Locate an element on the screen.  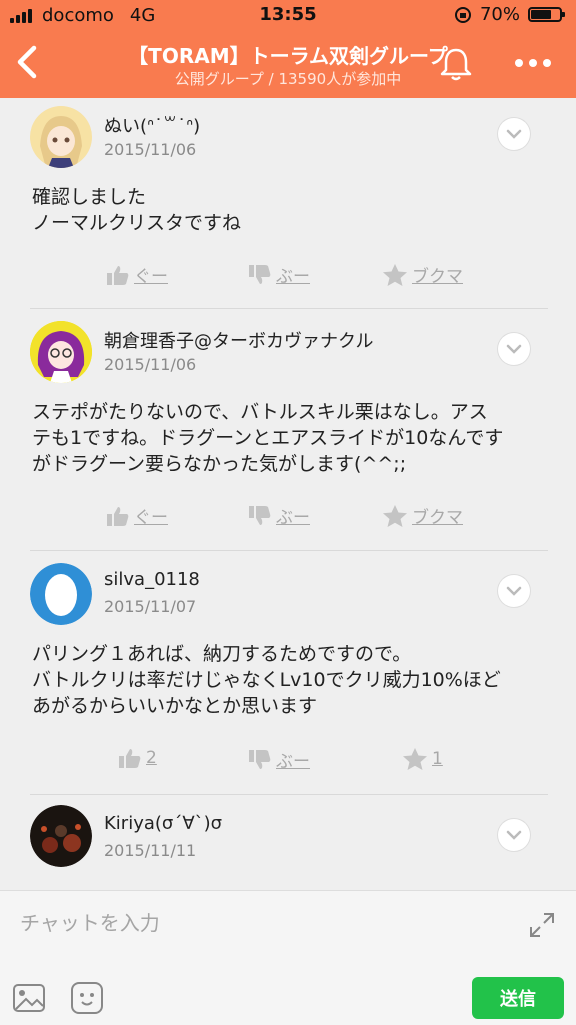
emoji-icon is located at coordinates (87, 998).